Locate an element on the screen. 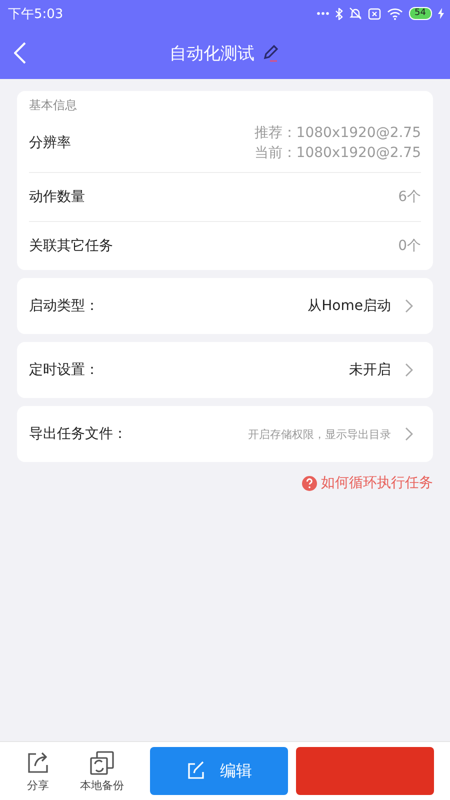 This screenshot has height=800, width=450. battery-icon: 54 is located at coordinates (420, 13).